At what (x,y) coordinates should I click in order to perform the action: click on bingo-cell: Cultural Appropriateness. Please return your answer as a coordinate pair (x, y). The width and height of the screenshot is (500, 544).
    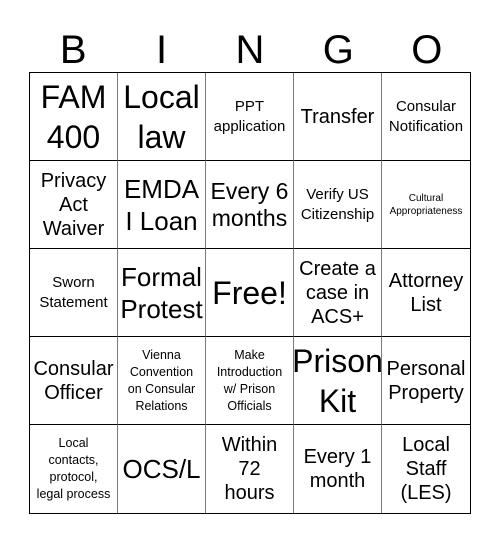
    Looking at the image, I should click on (426, 205).